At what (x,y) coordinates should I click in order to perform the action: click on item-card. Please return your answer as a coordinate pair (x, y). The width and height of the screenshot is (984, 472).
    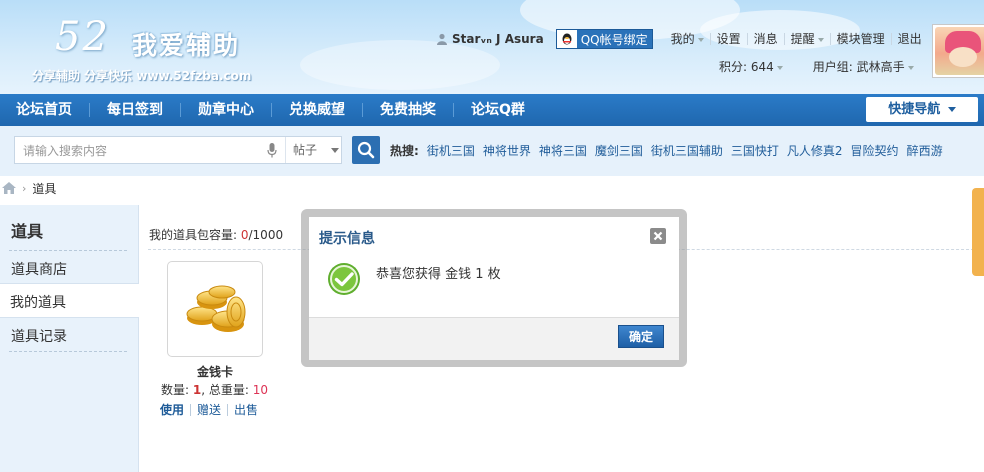
    Looking at the image, I should click on (215, 309).